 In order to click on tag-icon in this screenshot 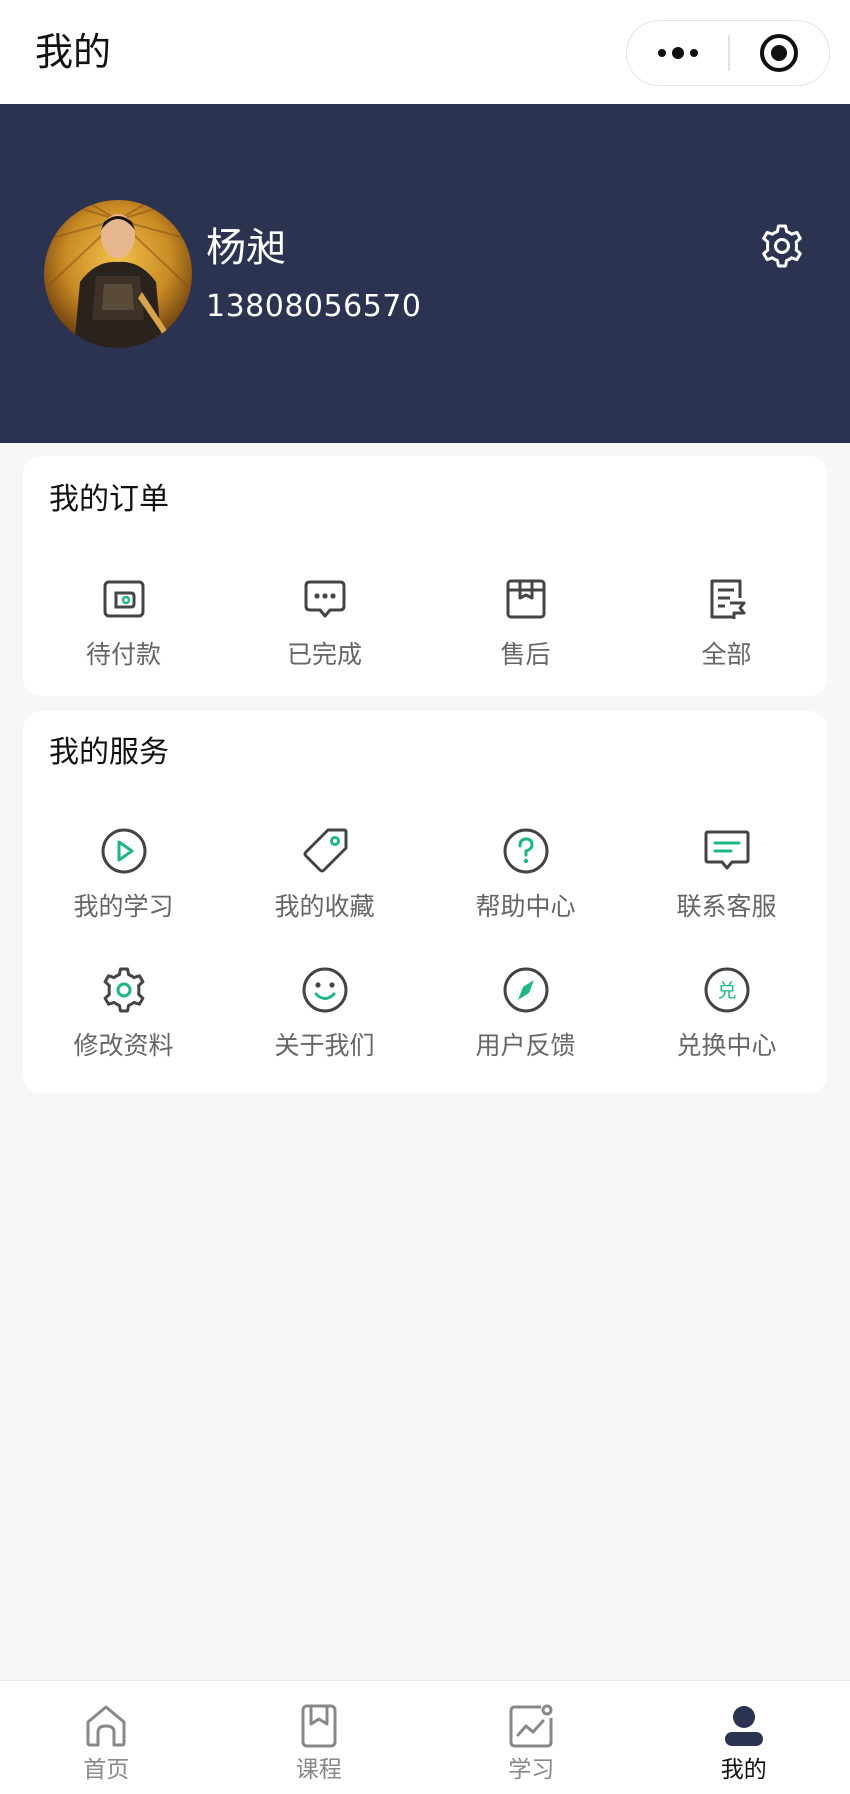, I will do `click(325, 851)`.